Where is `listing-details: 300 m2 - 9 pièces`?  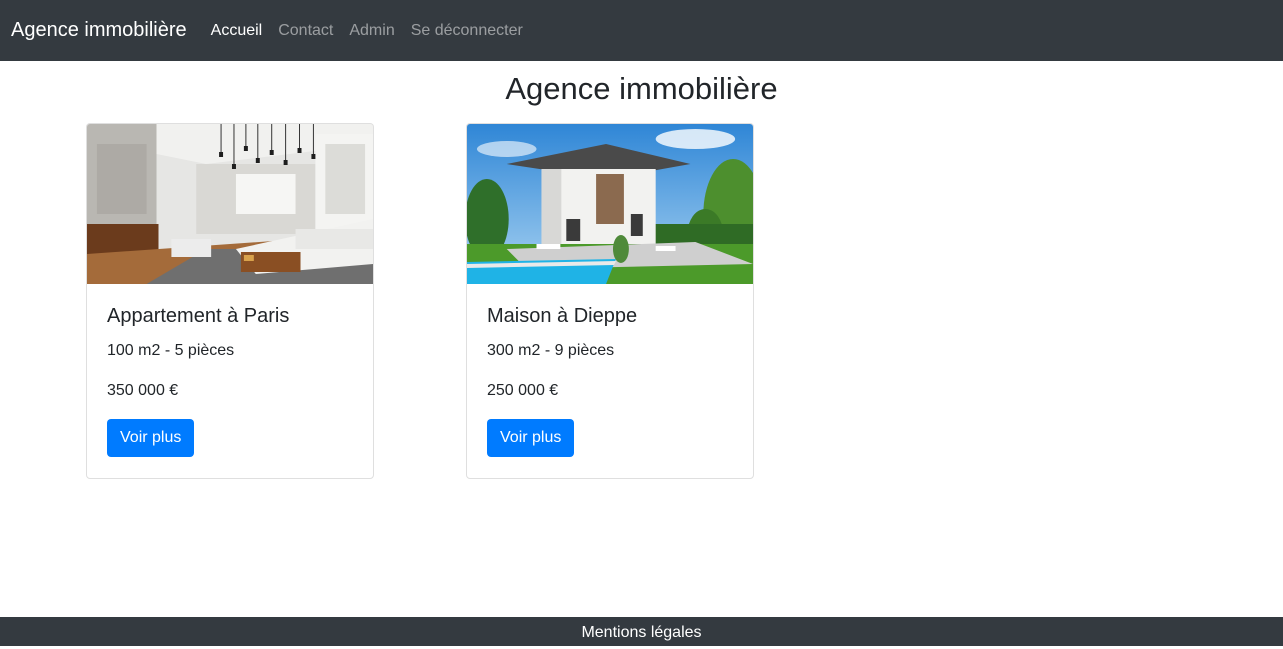 listing-details: 300 m2 - 9 pièces is located at coordinates (551, 350).